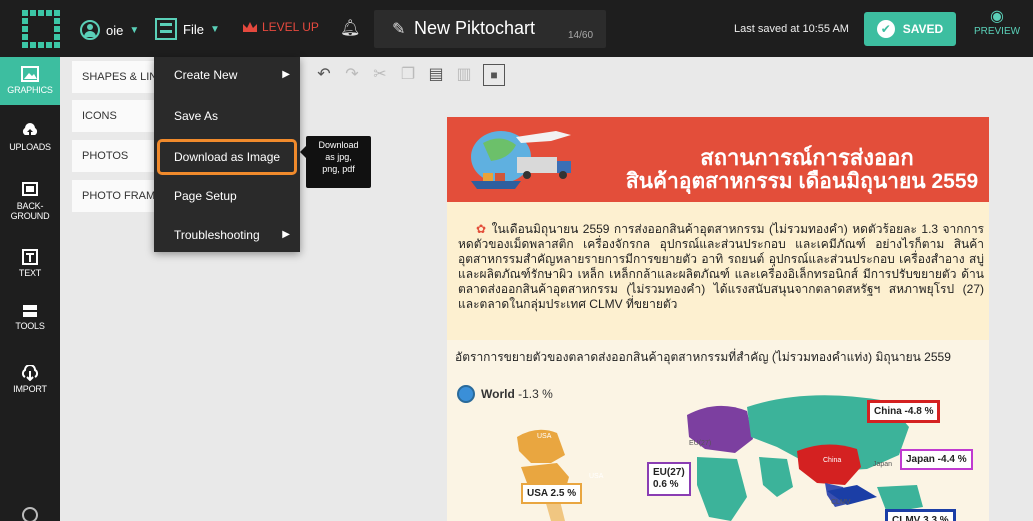 This screenshot has height=521, width=1033. I want to click on nav-uploads: UPLOADS, so click(30, 137).